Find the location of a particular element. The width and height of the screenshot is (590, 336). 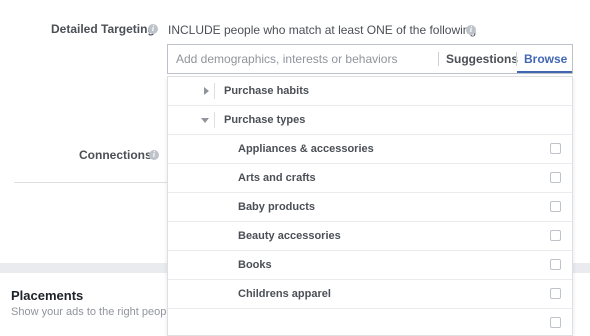

active-tab-indicator is located at coordinates (544, 72).